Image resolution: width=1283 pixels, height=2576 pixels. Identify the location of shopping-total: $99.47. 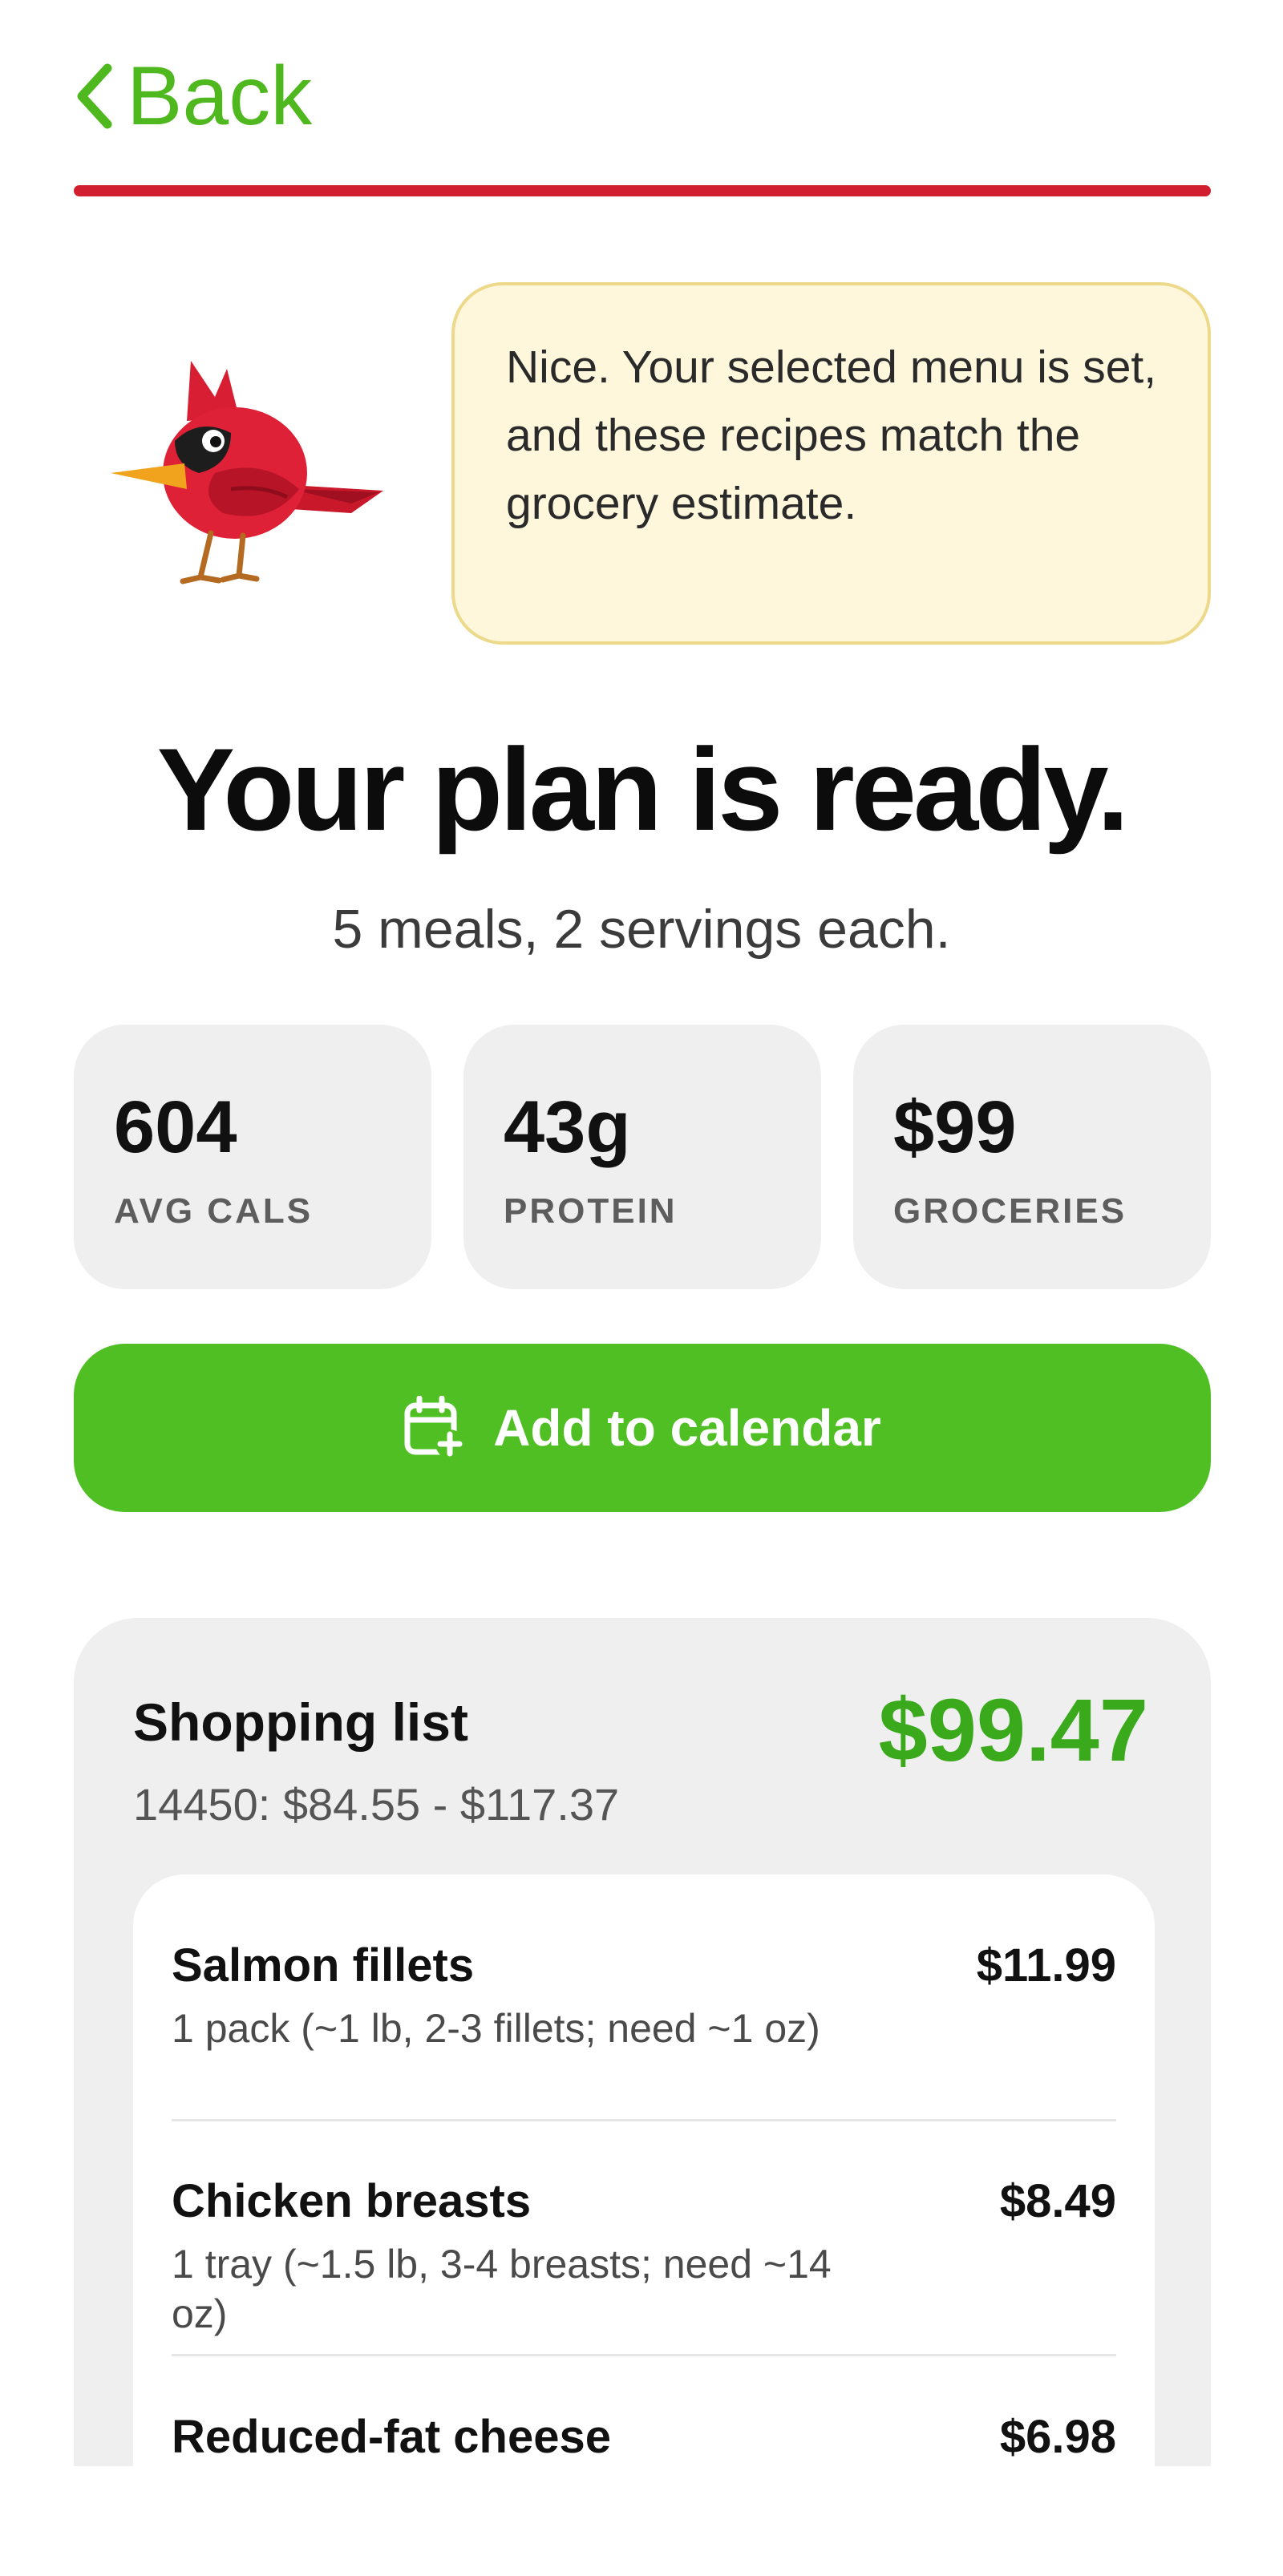
(1013, 1730).